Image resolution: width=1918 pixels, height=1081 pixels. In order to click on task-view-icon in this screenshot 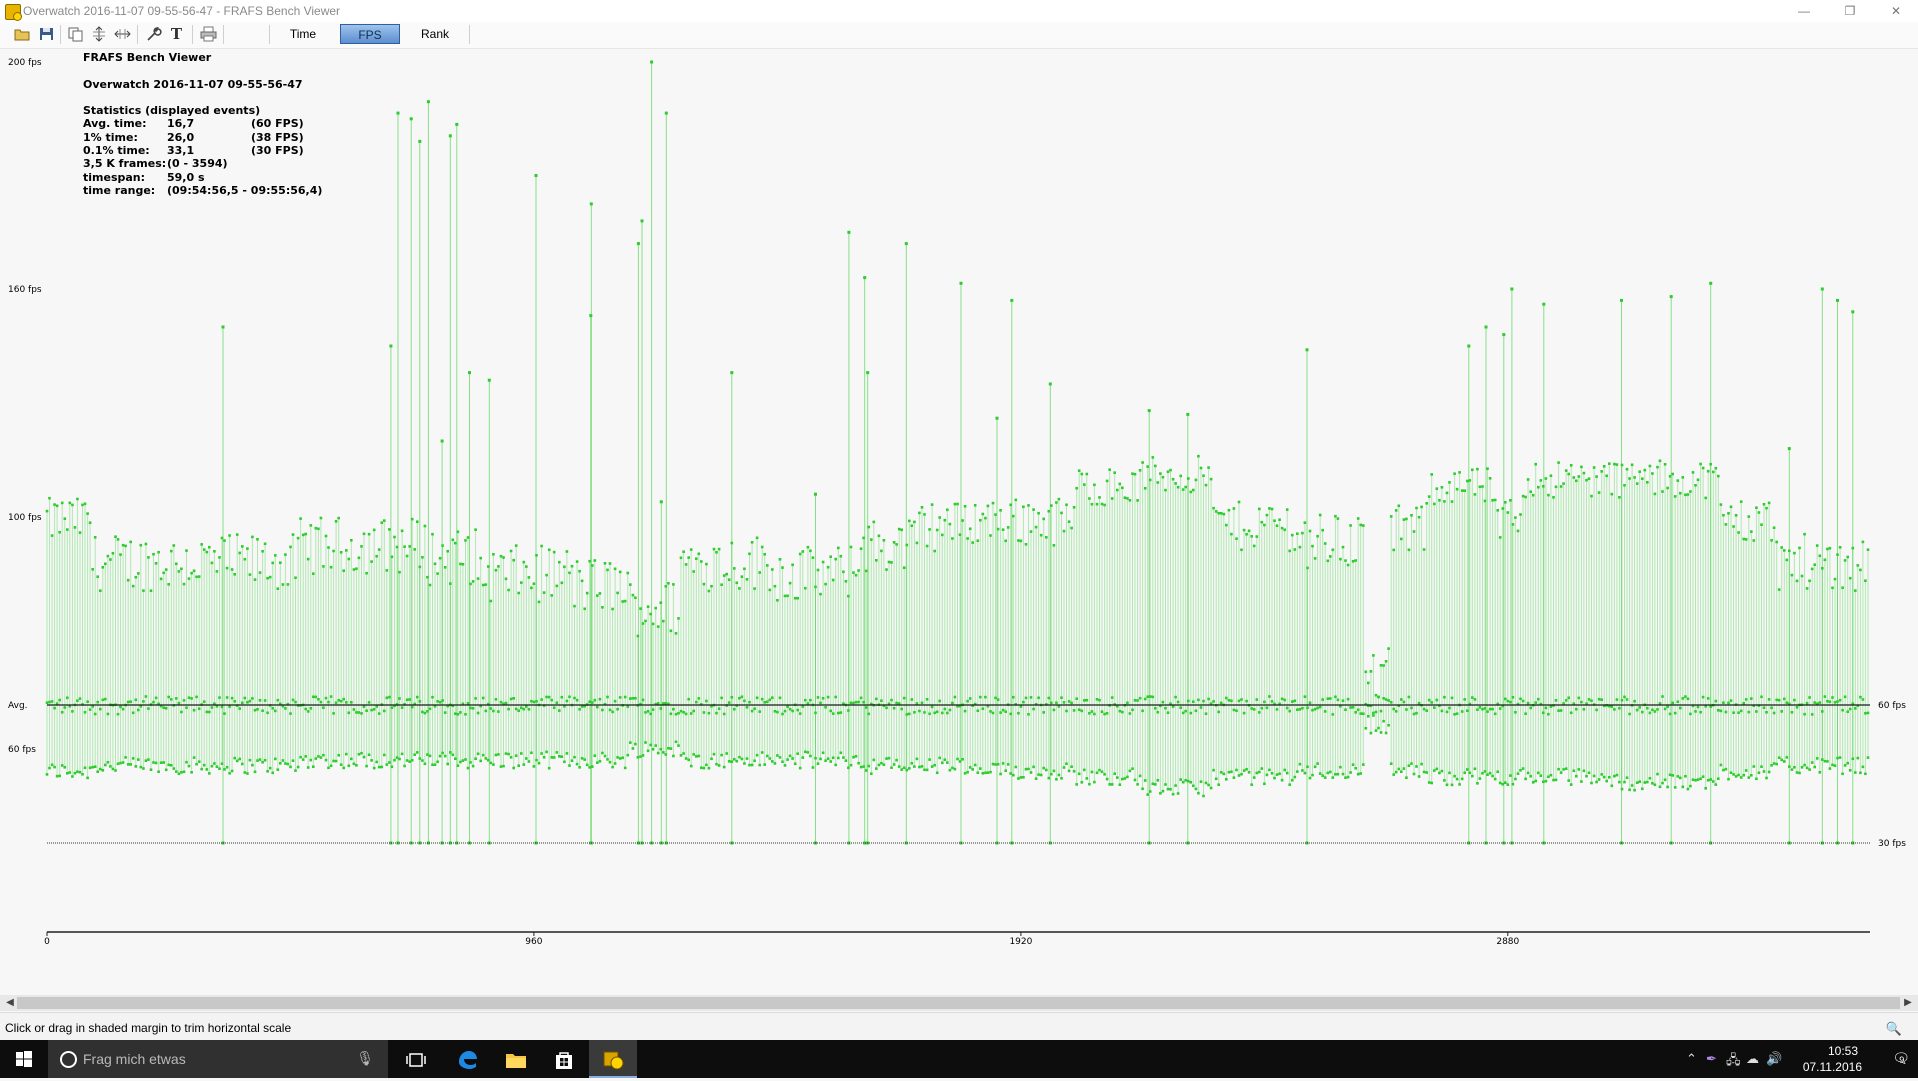, I will do `click(416, 1059)`.